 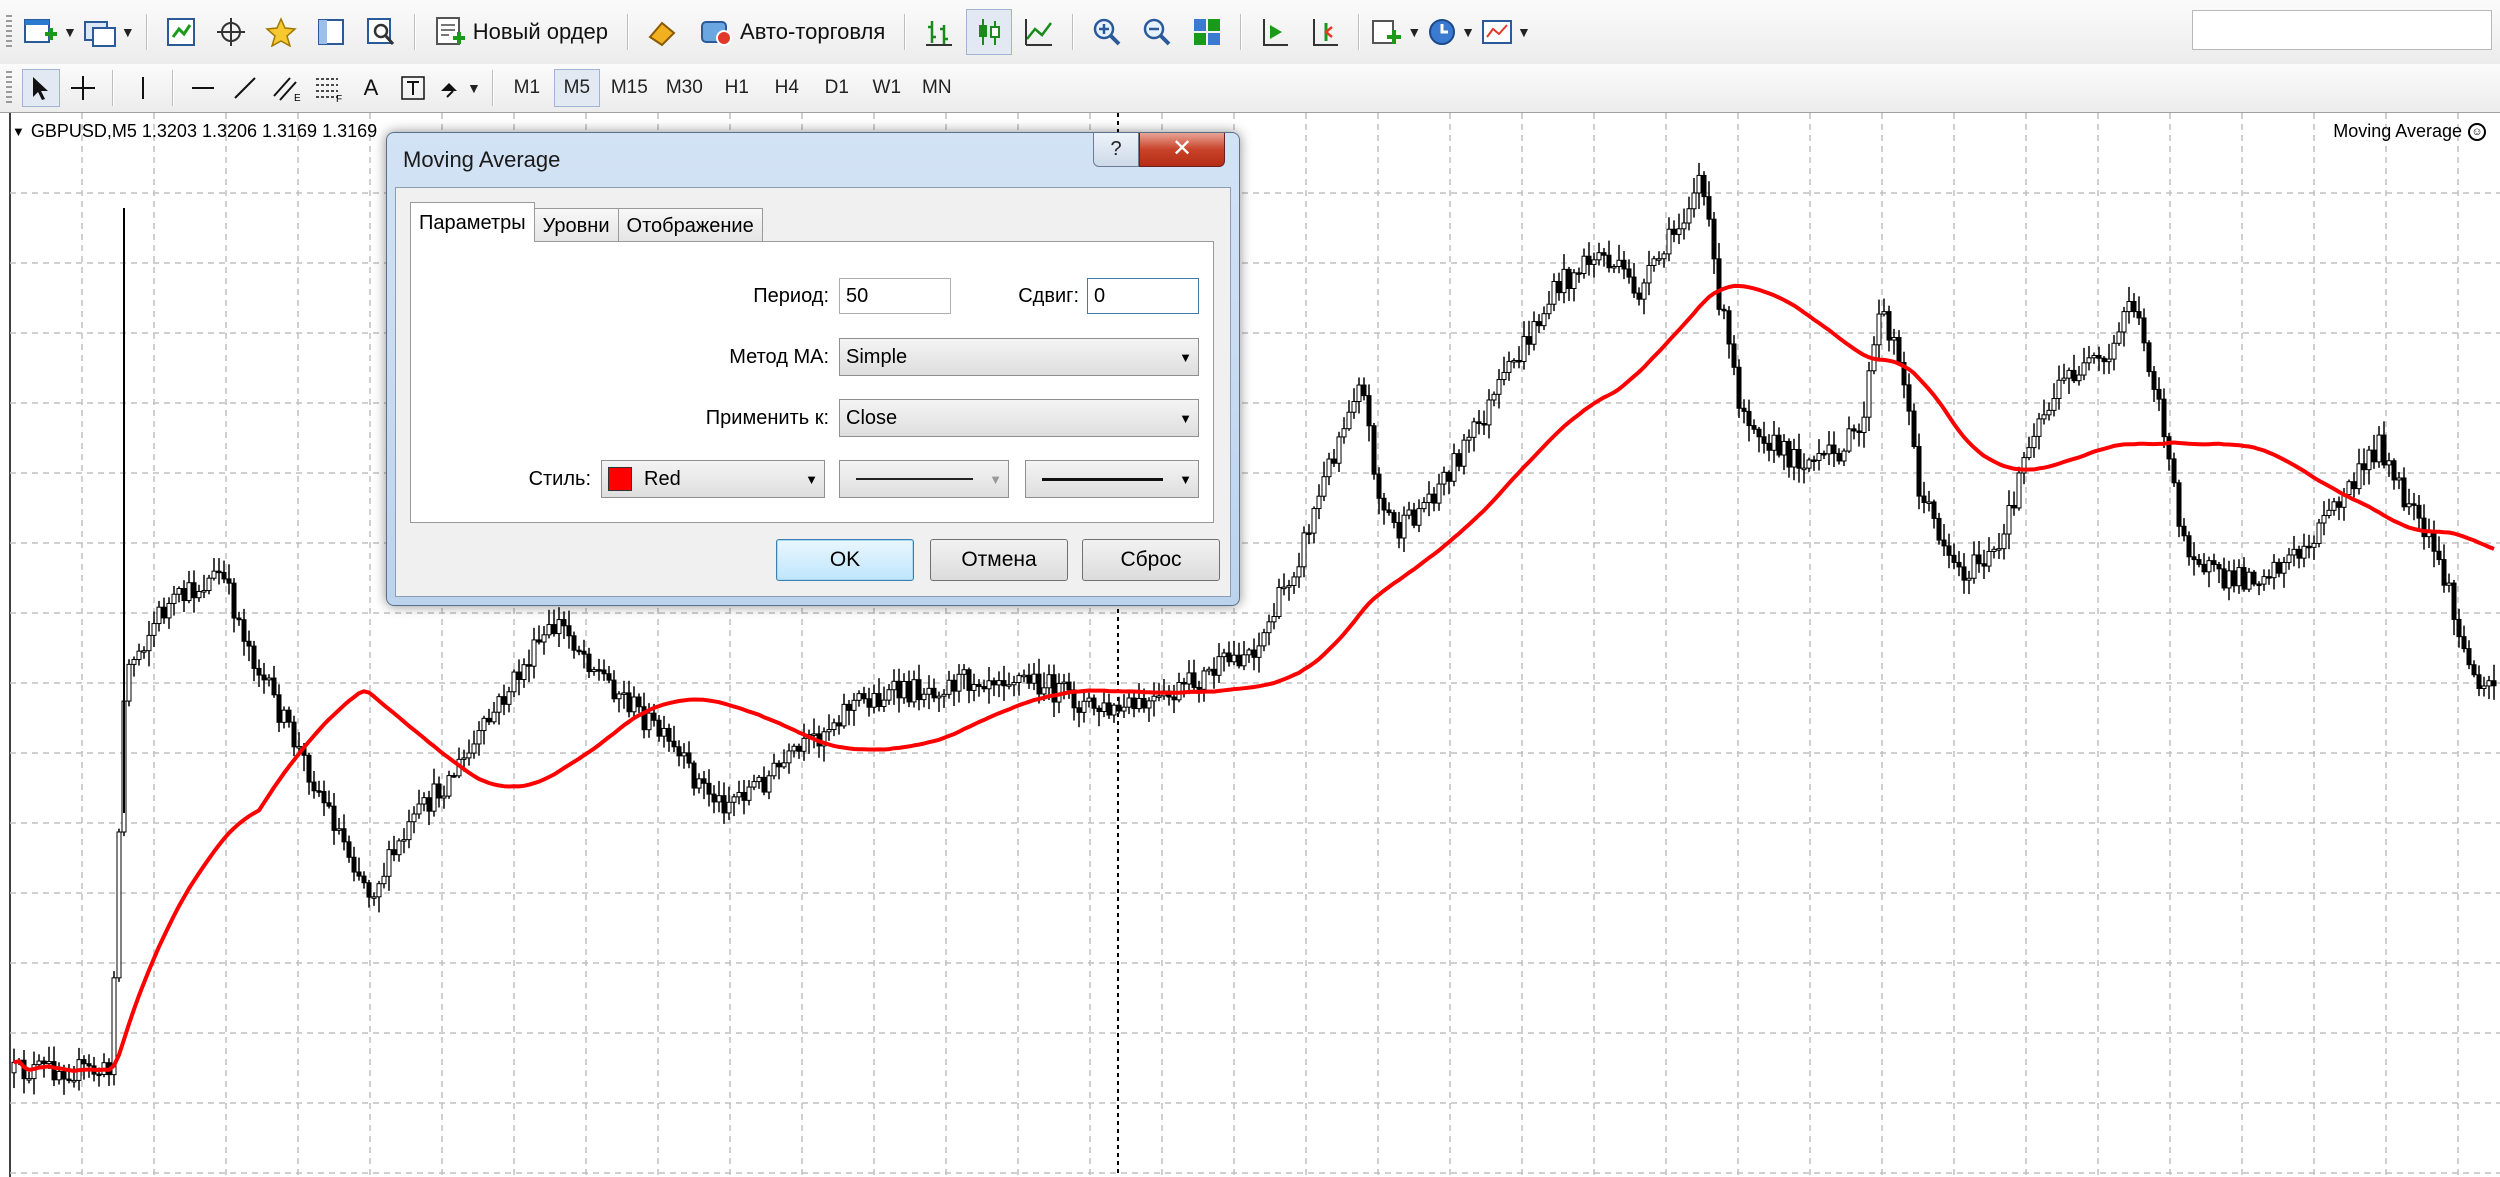 I want to click on timeframe-mn-button: MN, so click(x=937, y=88).